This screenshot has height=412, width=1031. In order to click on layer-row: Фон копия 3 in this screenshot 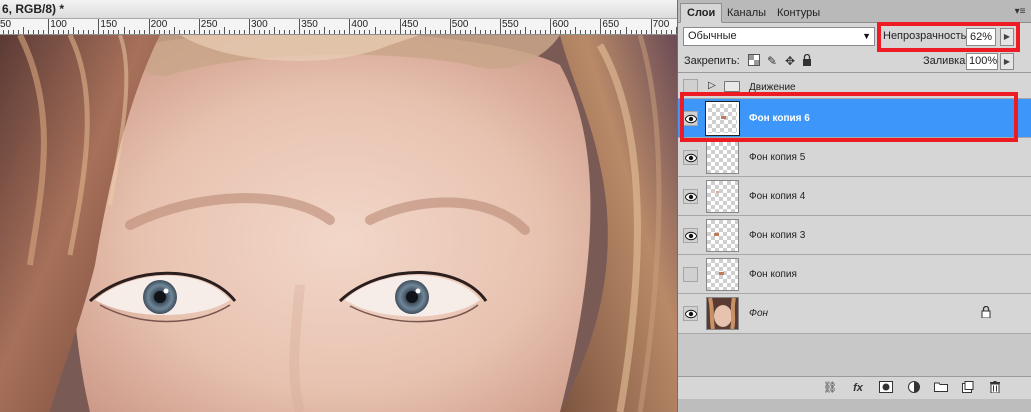, I will do `click(854, 235)`.